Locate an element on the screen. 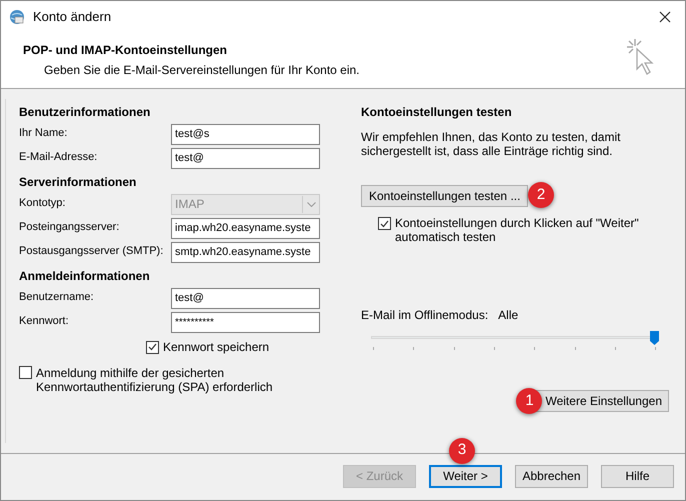 The height and width of the screenshot is (501, 686). page-heading: POP- und IMAP-Kontoeinstellungen is located at coordinates (125, 50).